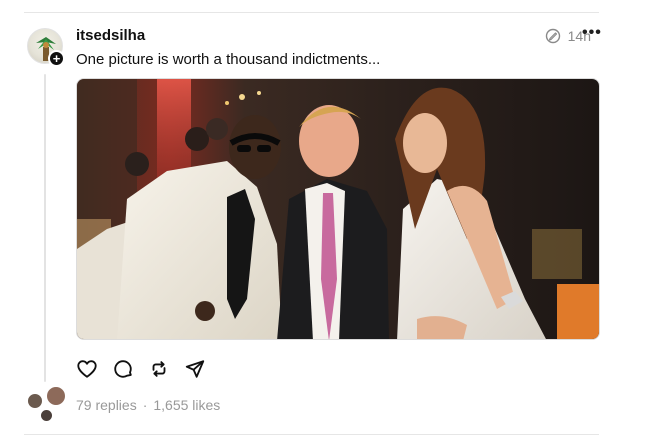 This screenshot has height=446, width=663. I want to click on comment-icon, so click(123, 369).